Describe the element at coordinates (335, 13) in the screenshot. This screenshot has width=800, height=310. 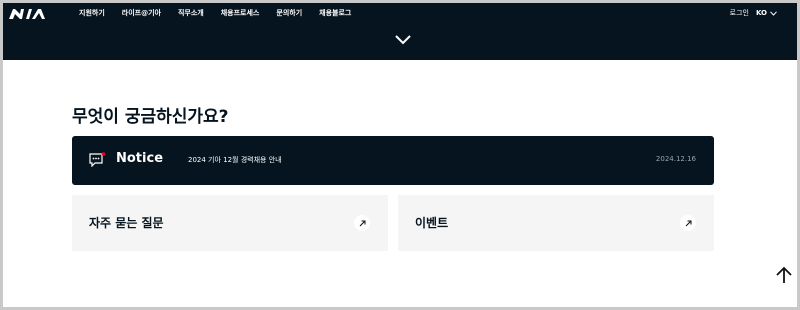
I see `nav-item-blog: 채용블로그` at that location.